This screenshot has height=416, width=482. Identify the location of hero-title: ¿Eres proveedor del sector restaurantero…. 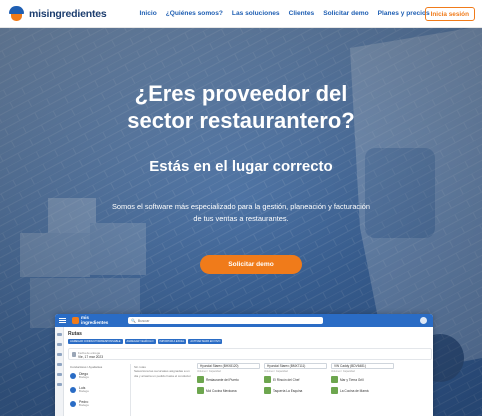
(241, 107).